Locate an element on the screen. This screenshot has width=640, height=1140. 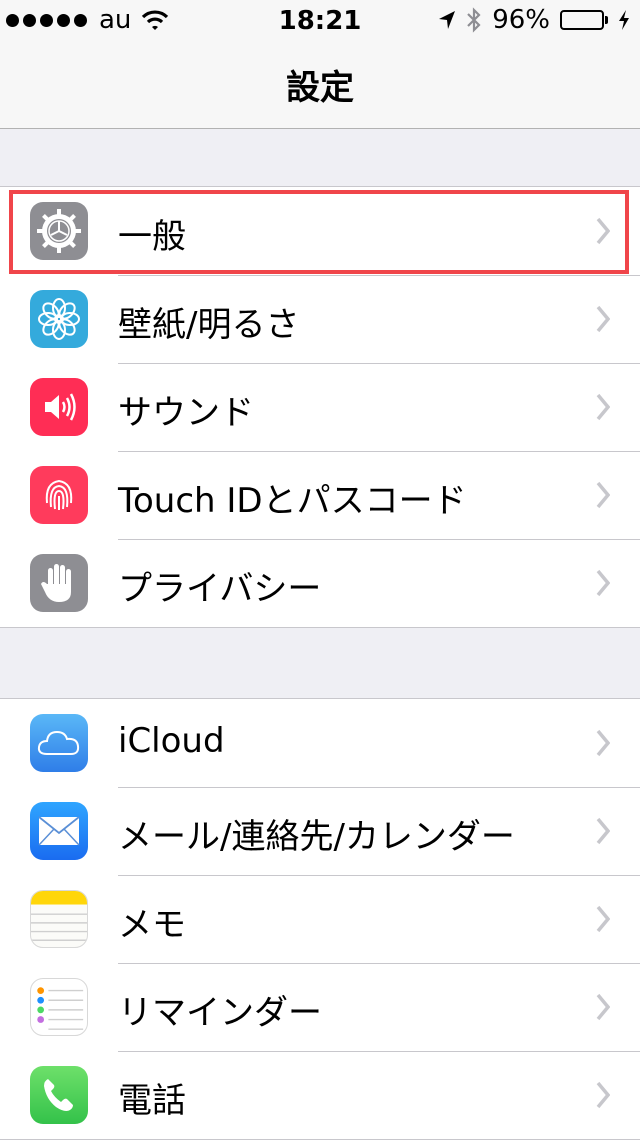
settings-row-touch-id: Touch IDとパスコード is located at coordinates (320, 495).